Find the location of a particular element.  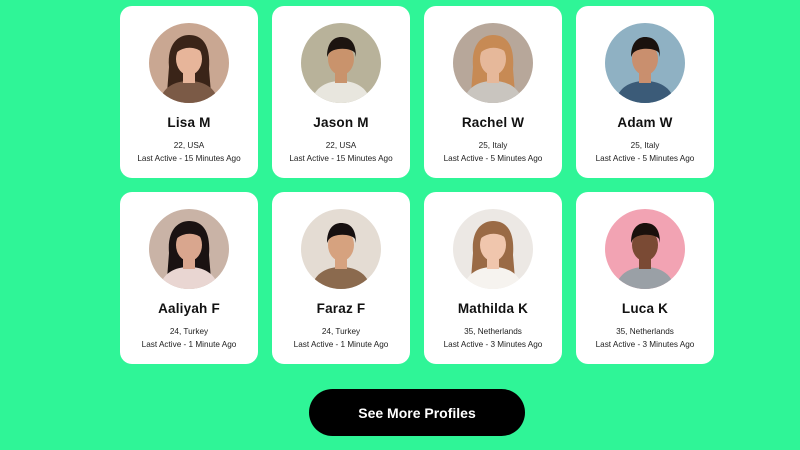

profile-name: Aaliyah F is located at coordinates (189, 308).